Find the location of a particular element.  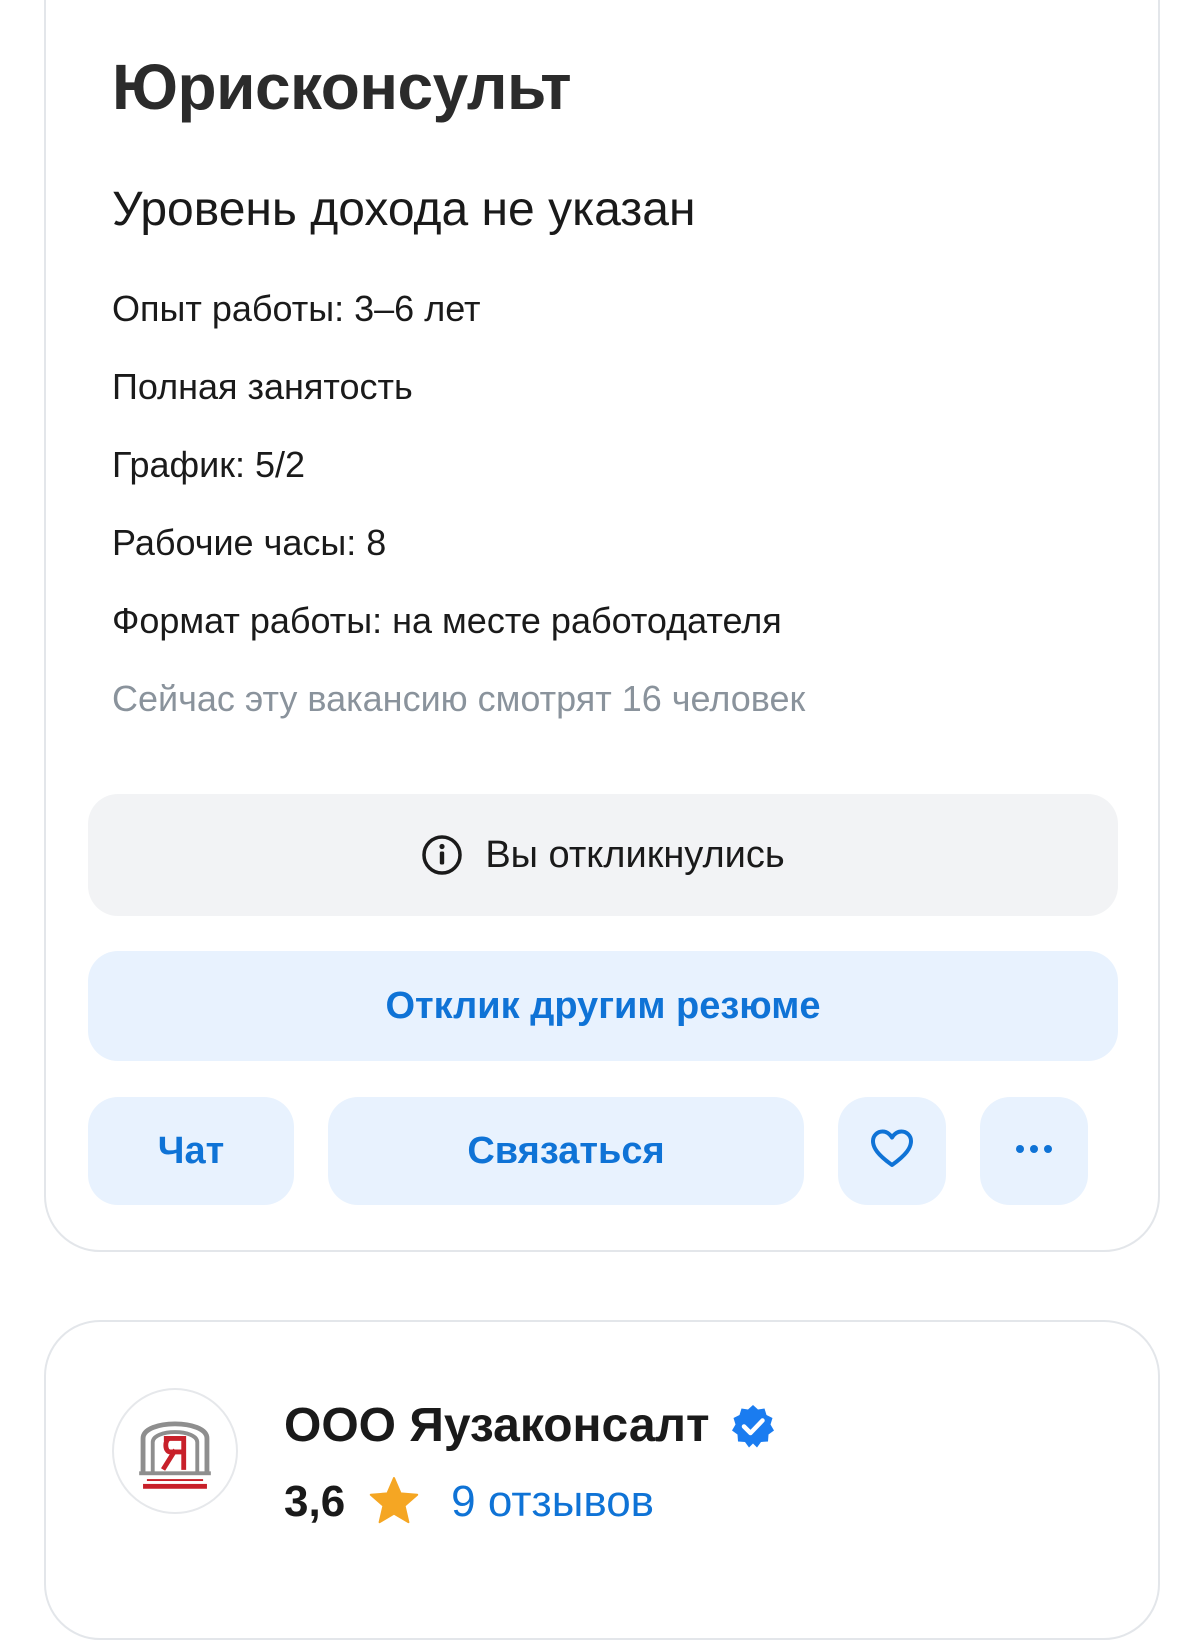

responded-button: Вы откликнулись is located at coordinates (603, 855).